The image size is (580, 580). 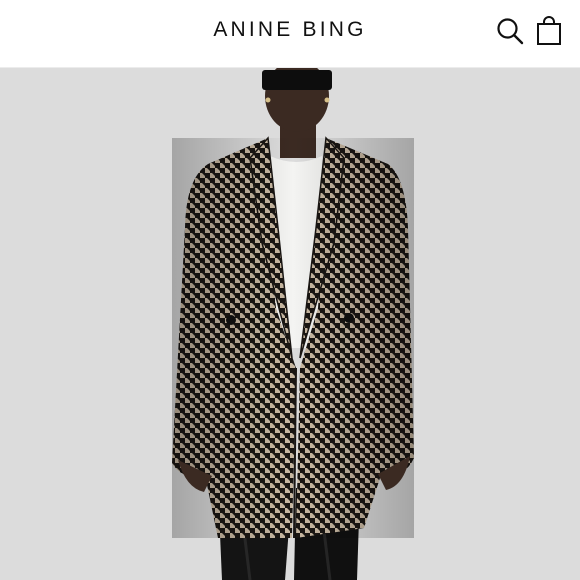 I want to click on site-header: ANINE BING, so click(x=290, y=34).